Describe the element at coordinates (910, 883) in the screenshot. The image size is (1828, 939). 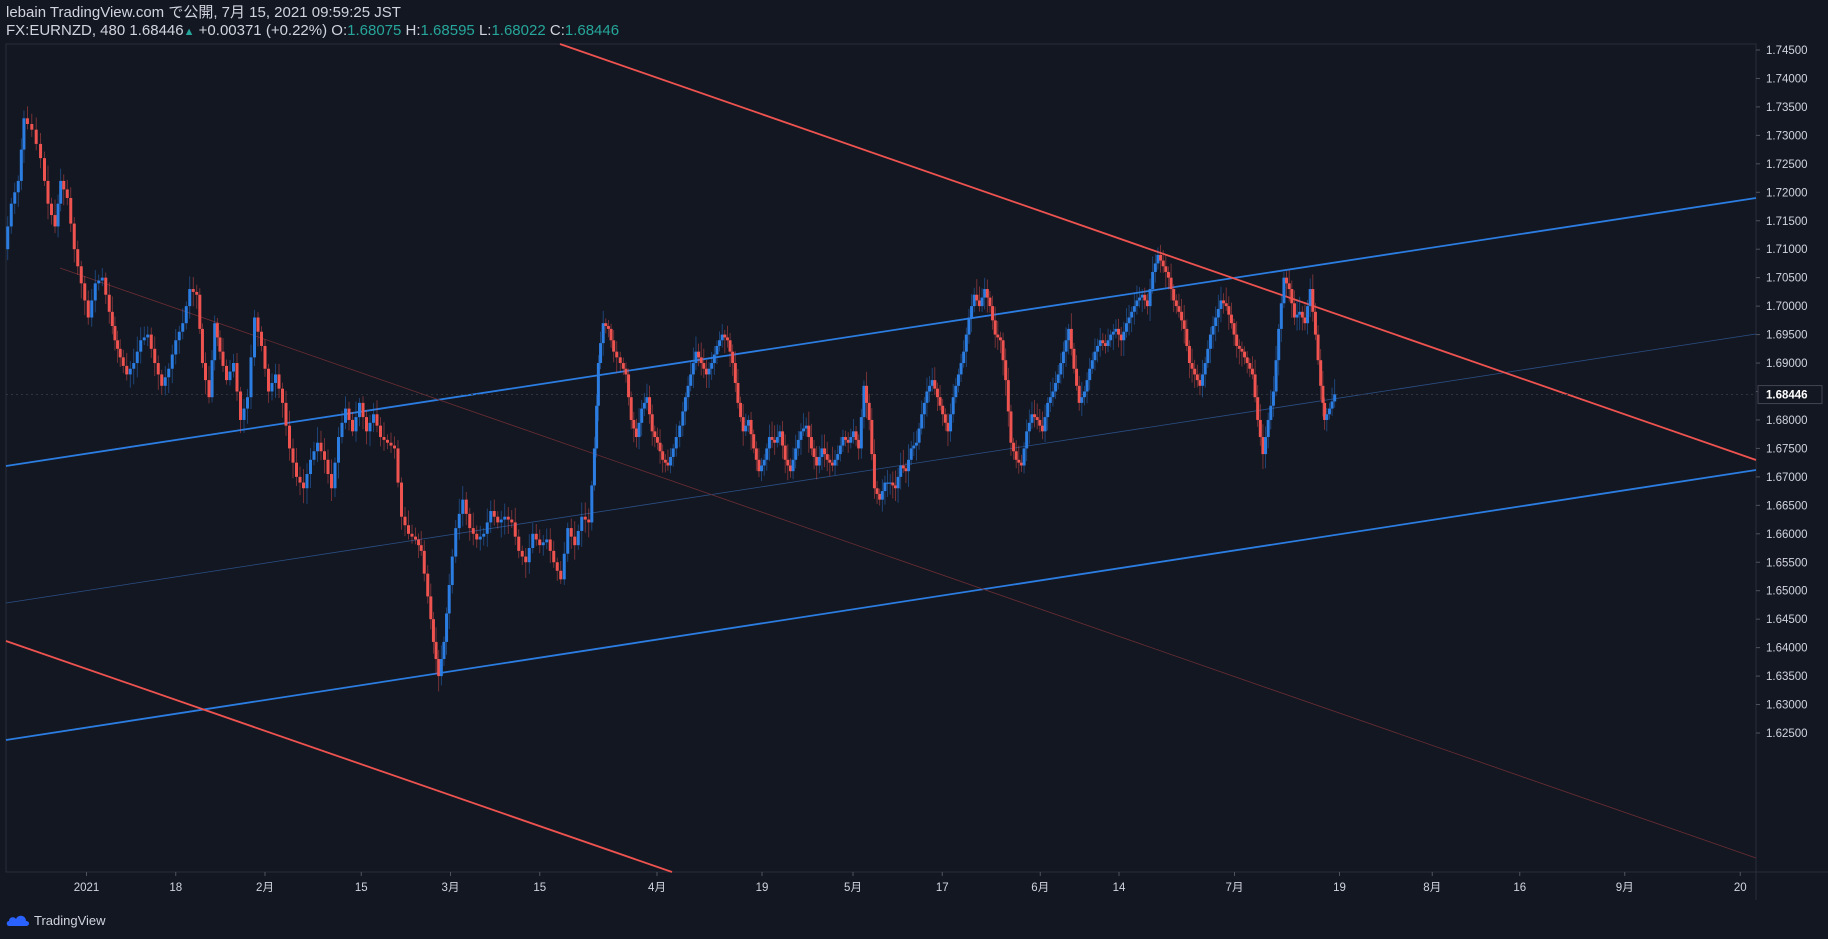
I see `time-axis: 2021 18 2月 15 3月 15 4月 19 5月 17 6月 14 7月 19 8月 16 9月 20` at that location.